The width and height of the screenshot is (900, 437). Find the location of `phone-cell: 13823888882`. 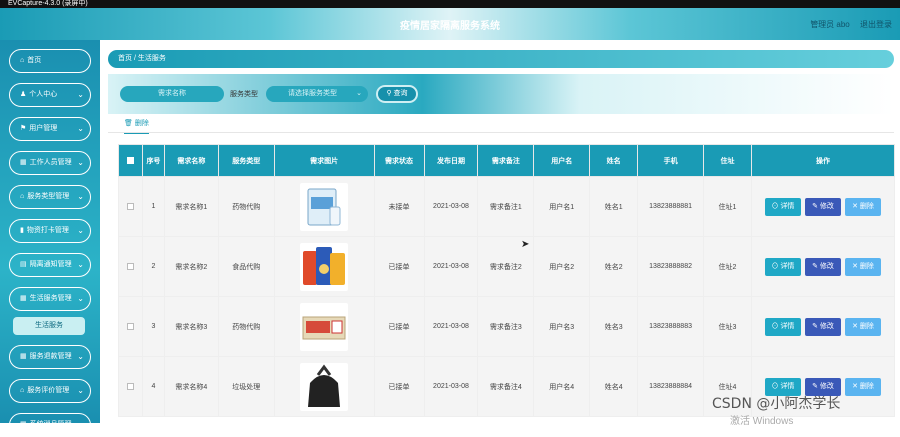

phone-cell: 13823888882 is located at coordinates (671, 266).